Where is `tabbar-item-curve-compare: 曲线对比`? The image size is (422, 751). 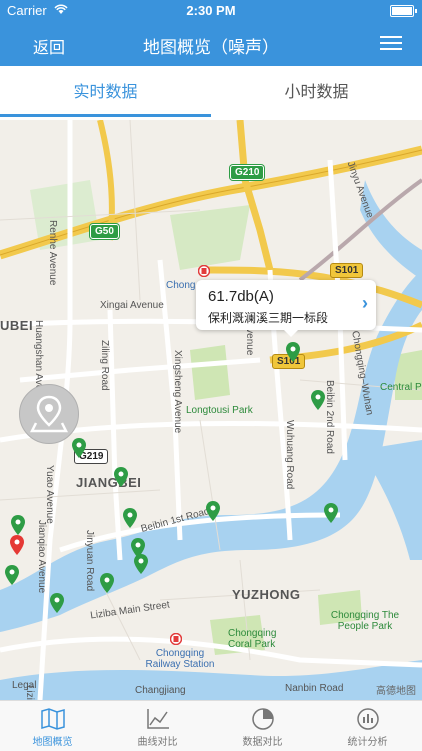
tabbar-item-curve-compare: 曲线对比 is located at coordinates (157, 726).